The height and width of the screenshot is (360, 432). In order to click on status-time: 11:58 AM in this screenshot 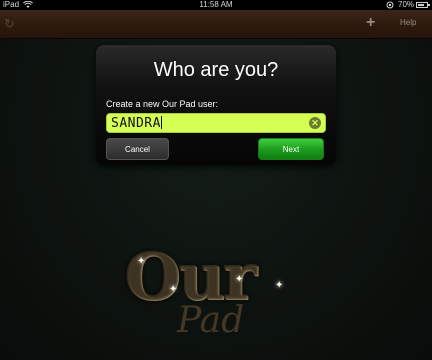, I will do `click(216, 4)`.